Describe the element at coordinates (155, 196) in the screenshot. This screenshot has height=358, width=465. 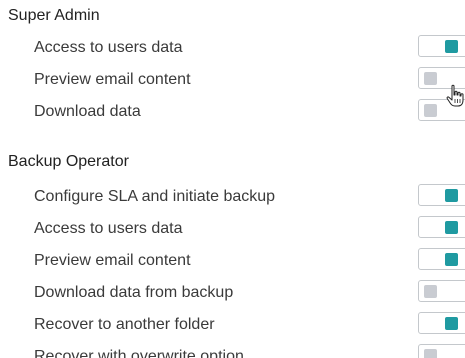
I see `permission-label: Configure SLA and initiate backup` at that location.